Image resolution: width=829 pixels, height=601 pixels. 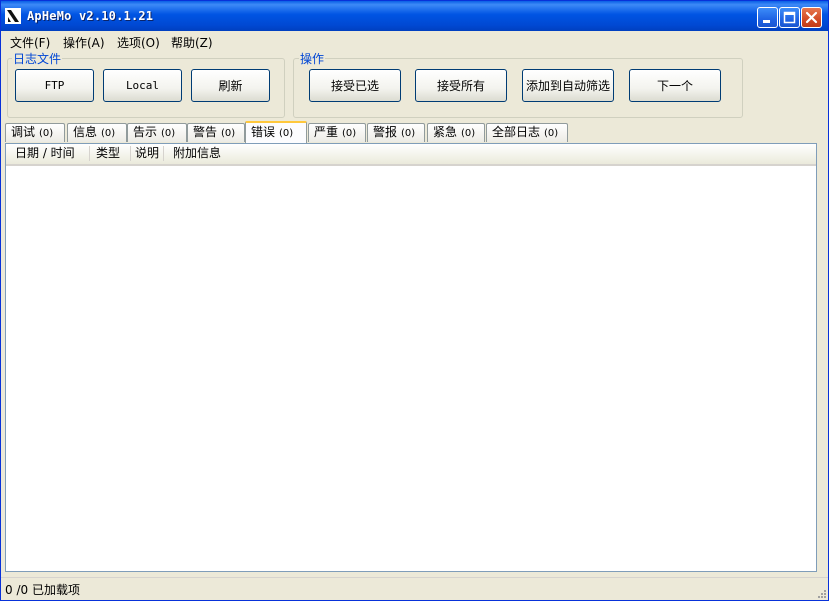 I want to click on tab-info: 信息 (0), so click(x=97, y=132).